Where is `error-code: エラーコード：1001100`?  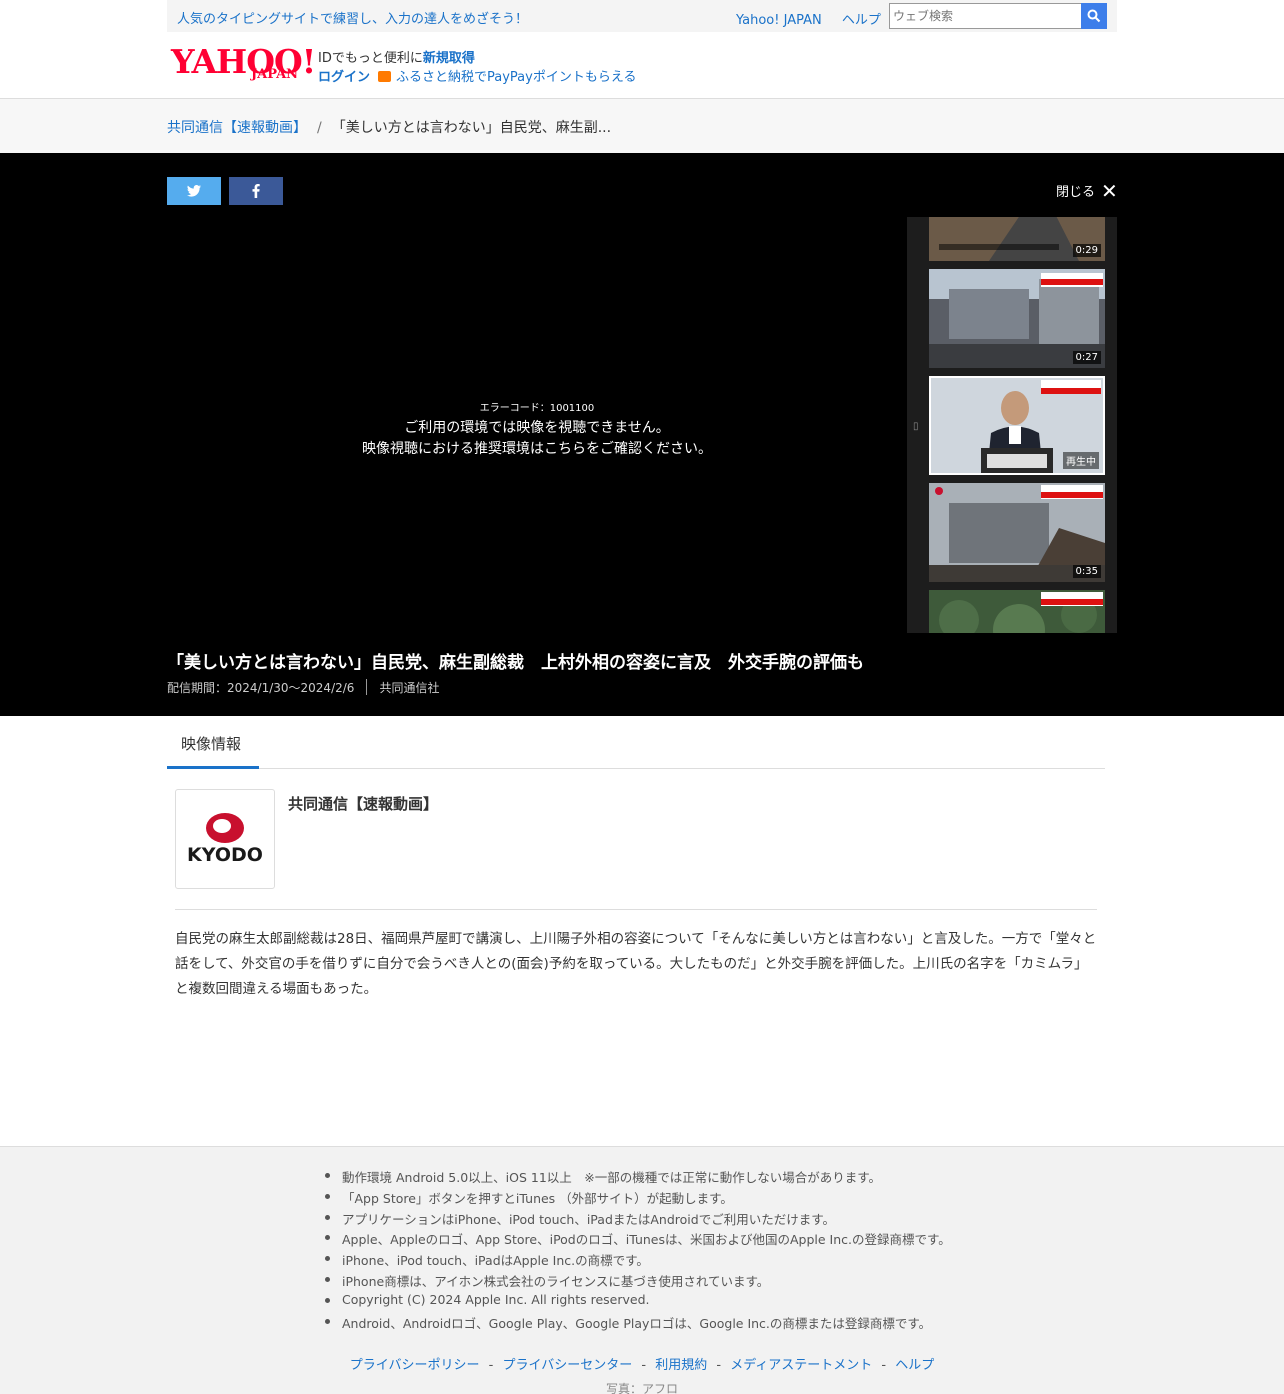
error-code: エラーコード：1001100 is located at coordinates (537, 408).